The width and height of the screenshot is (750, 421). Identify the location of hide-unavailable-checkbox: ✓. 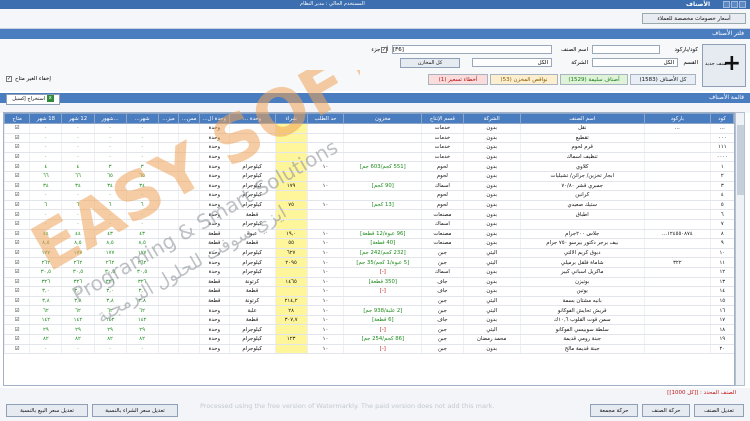
(9, 78).